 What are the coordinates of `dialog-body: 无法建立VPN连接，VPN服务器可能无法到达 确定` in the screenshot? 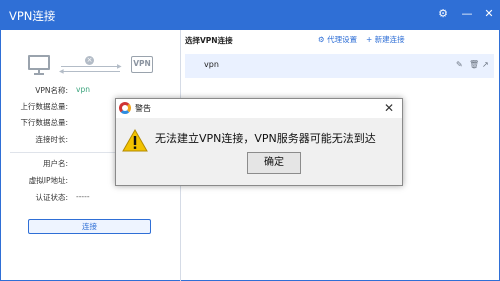 It's located at (259, 151).